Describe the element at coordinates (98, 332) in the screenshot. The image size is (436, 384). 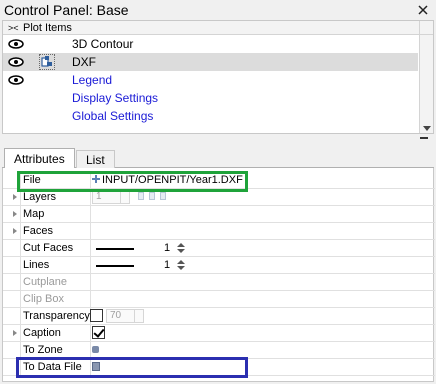
I see `caption-checkbox` at that location.